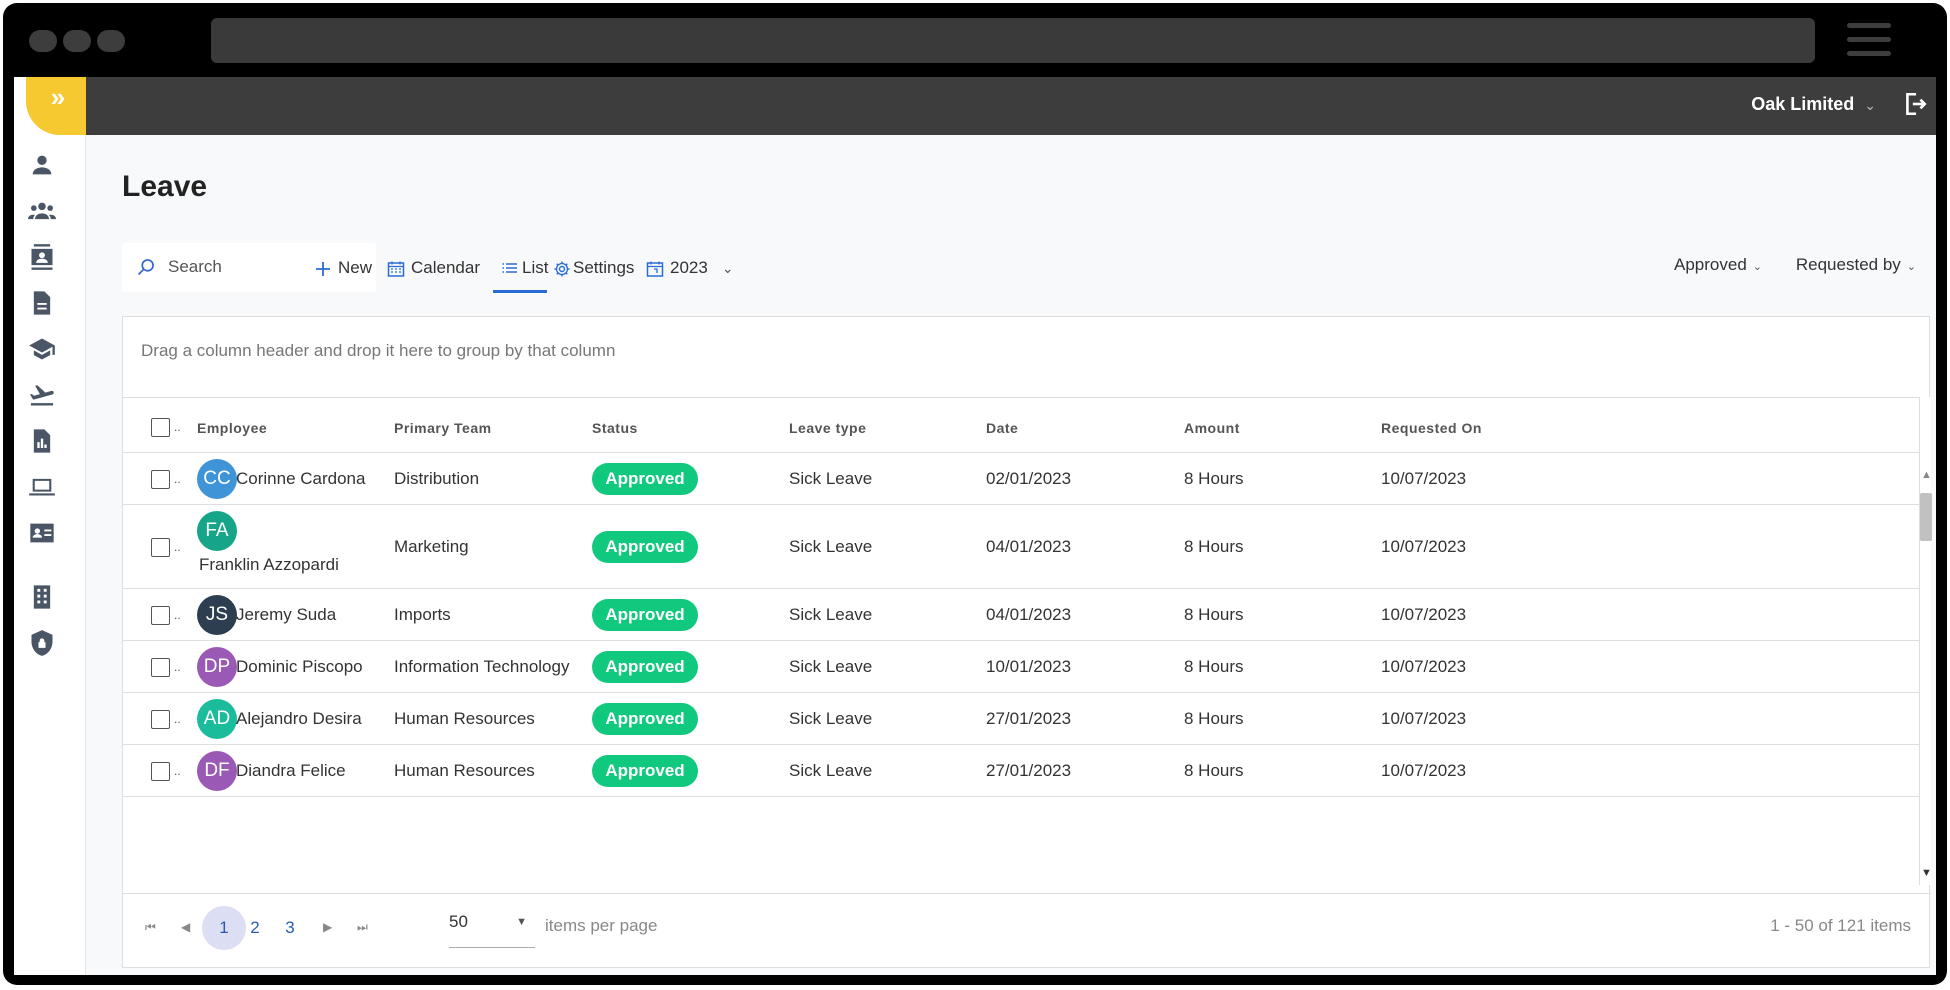 The width and height of the screenshot is (1950, 990). Describe the element at coordinates (43, 41) in the screenshot. I see `window-close-dot` at that location.